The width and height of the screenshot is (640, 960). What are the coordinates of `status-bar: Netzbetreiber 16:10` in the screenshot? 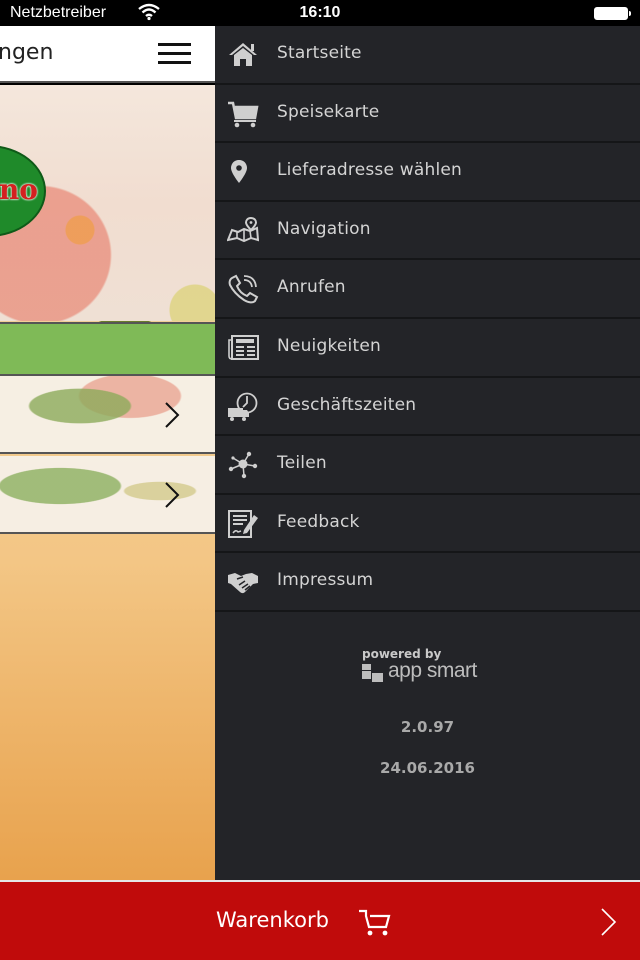 It's located at (320, 13).